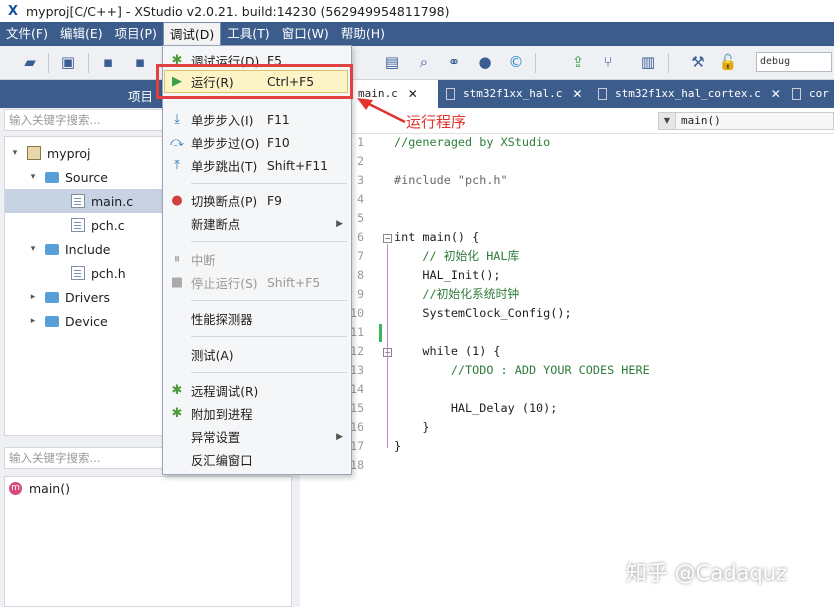 This screenshot has width=834, height=607. I want to click on tree-item-label: pch.c, so click(108, 225).